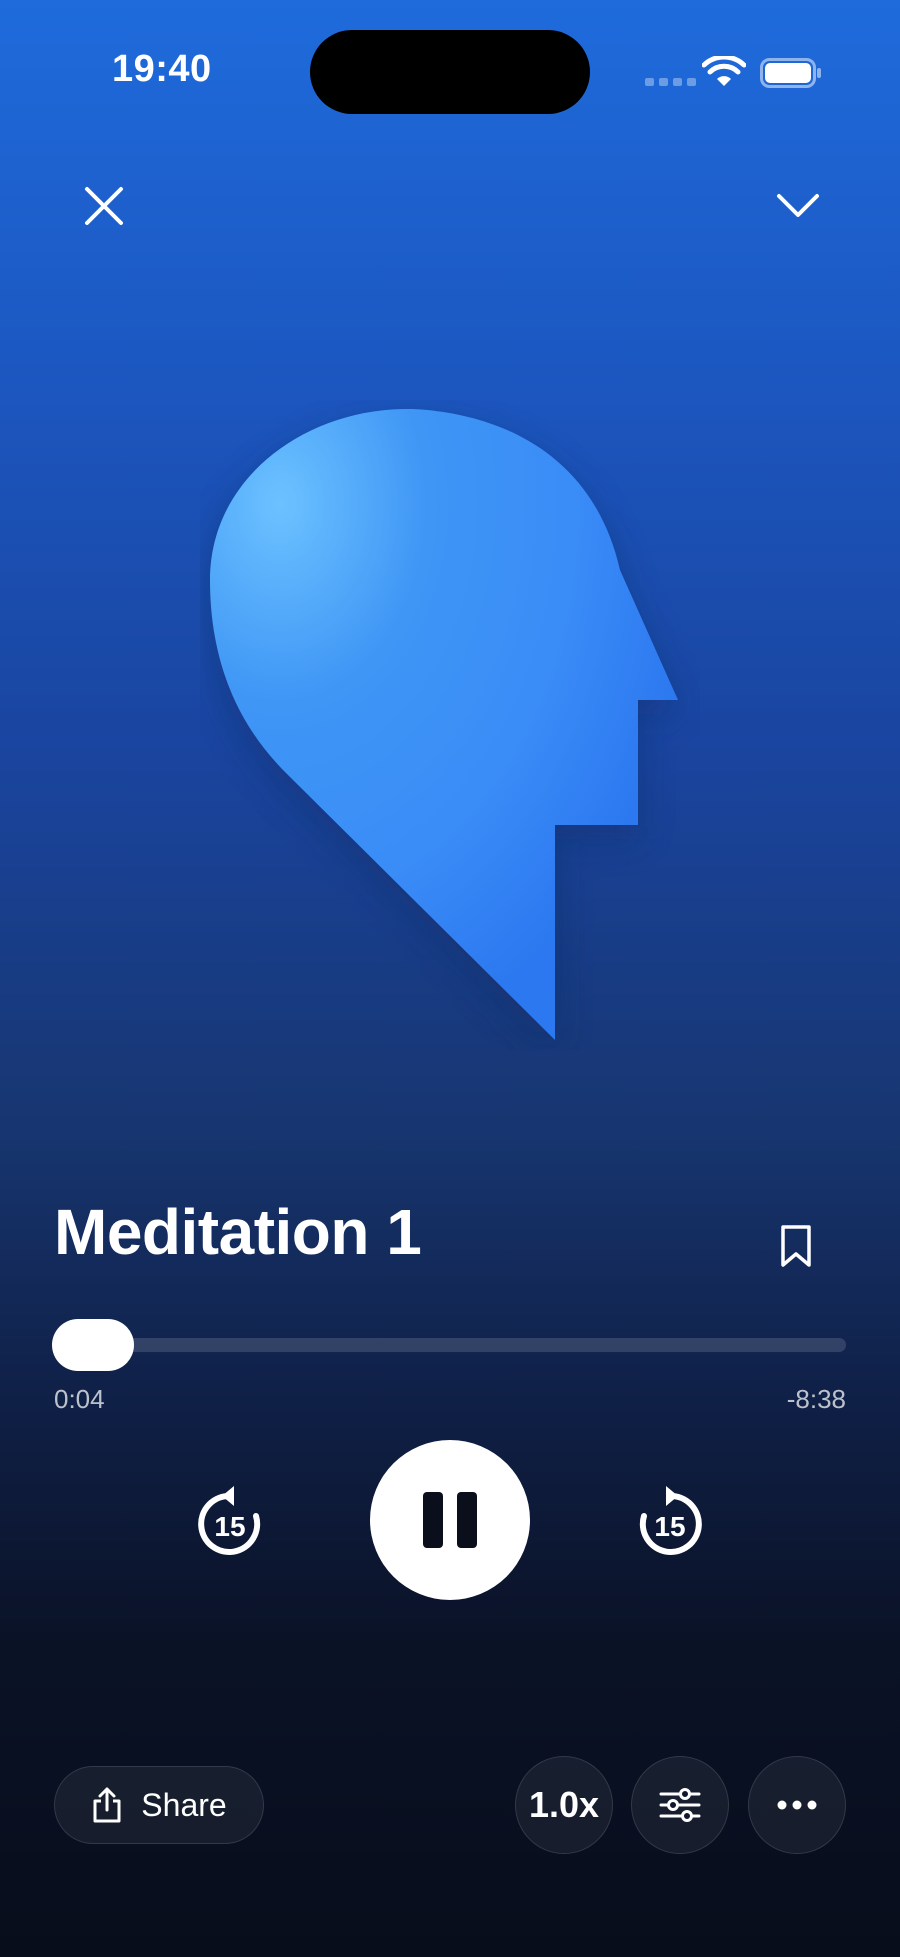 Image resolution: width=900 pixels, height=1957 pixels. I want to click on forward-15-icon: 15, so click(670, 1520).